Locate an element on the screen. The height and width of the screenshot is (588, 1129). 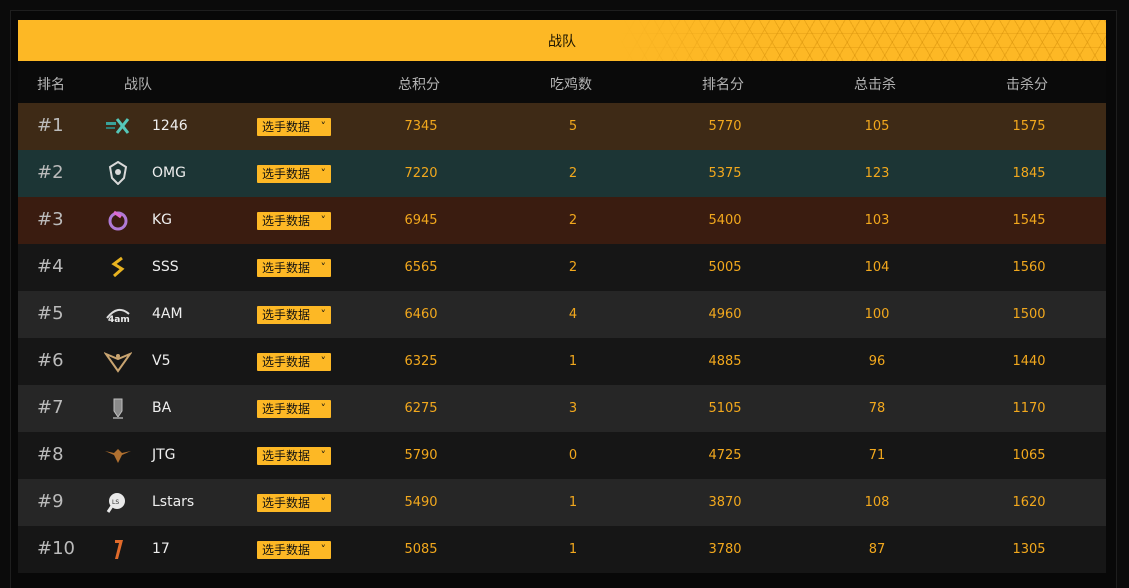
v5-logo-icon is located at coordinates (118, 361).